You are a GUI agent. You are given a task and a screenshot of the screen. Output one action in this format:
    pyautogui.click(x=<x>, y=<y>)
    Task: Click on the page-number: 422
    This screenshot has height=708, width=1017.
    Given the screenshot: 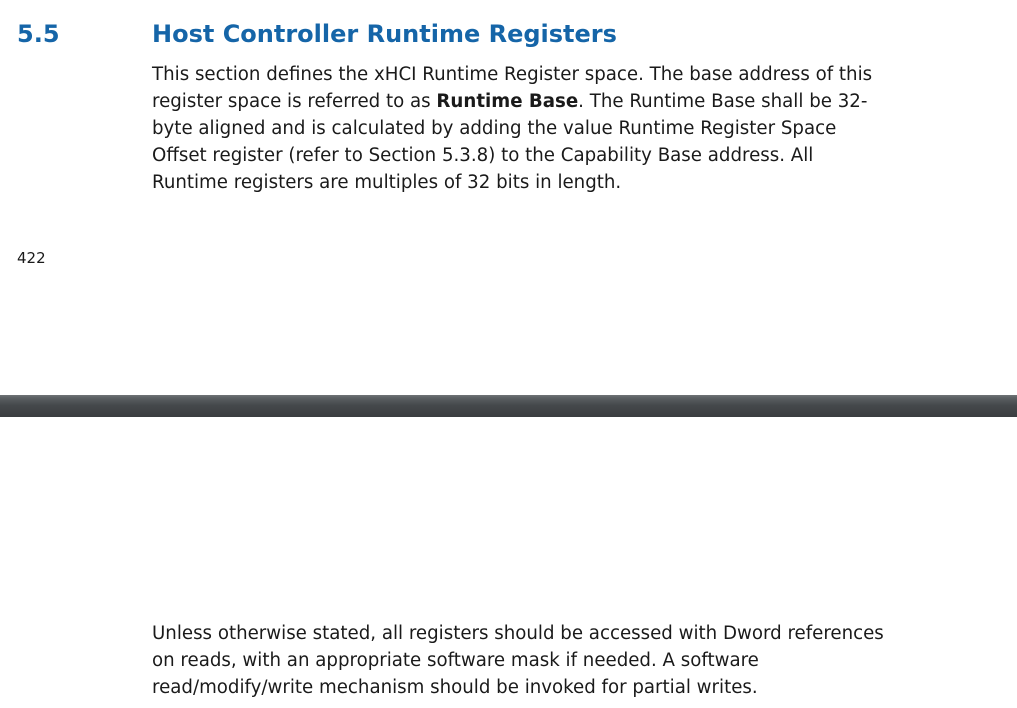 What is the action you would take?
    pyautogui.click(x=31, y=258)
    